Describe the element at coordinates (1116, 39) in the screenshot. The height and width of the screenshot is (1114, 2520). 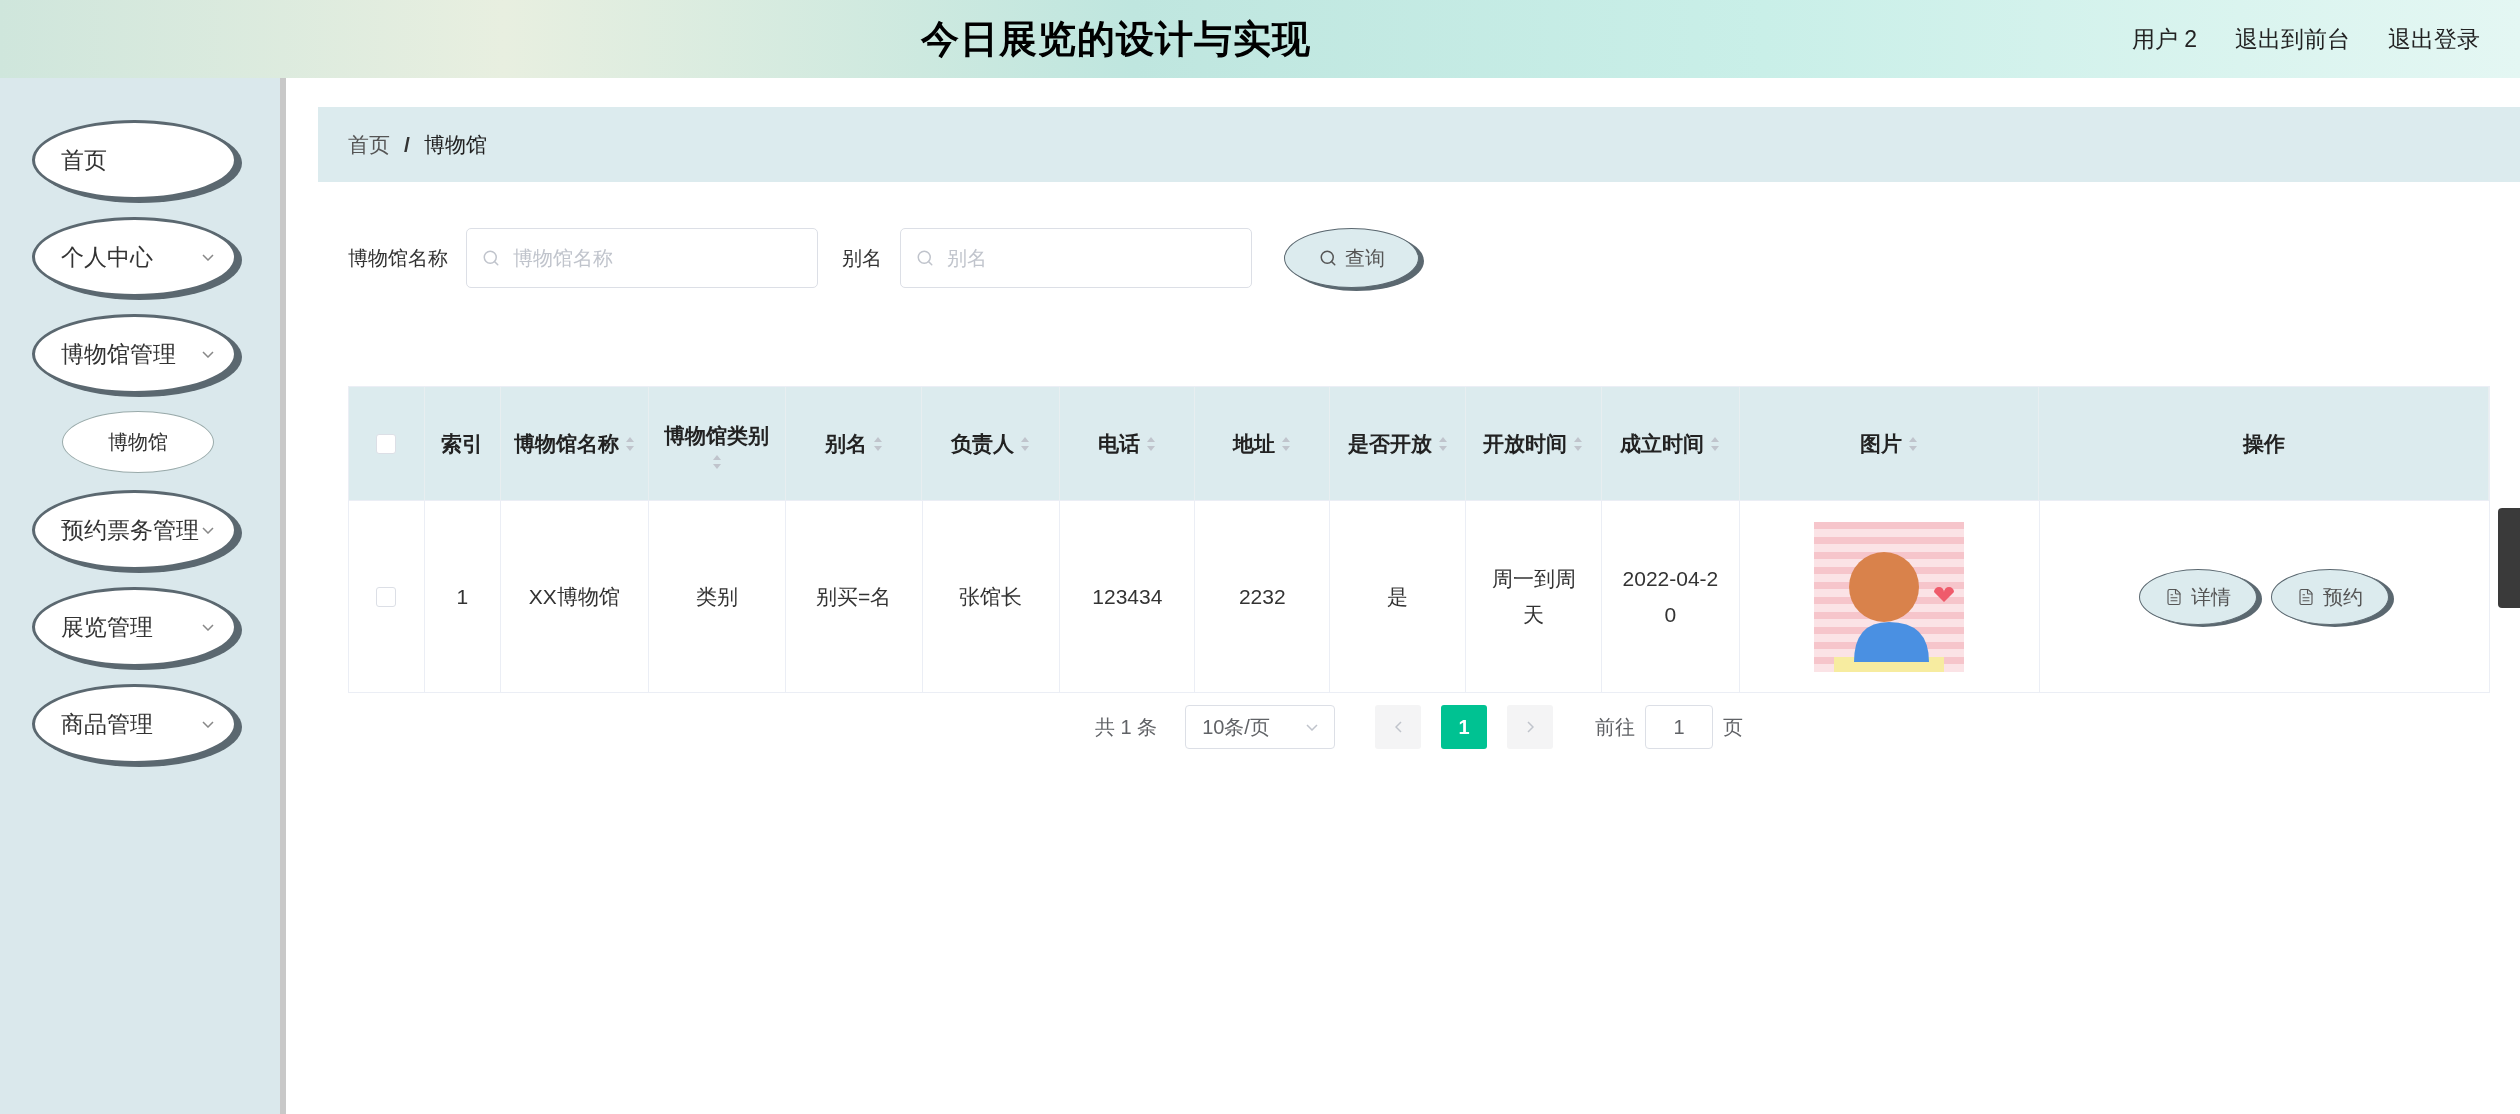
I see `app-title: 今日展览的设计与实现` at that location.